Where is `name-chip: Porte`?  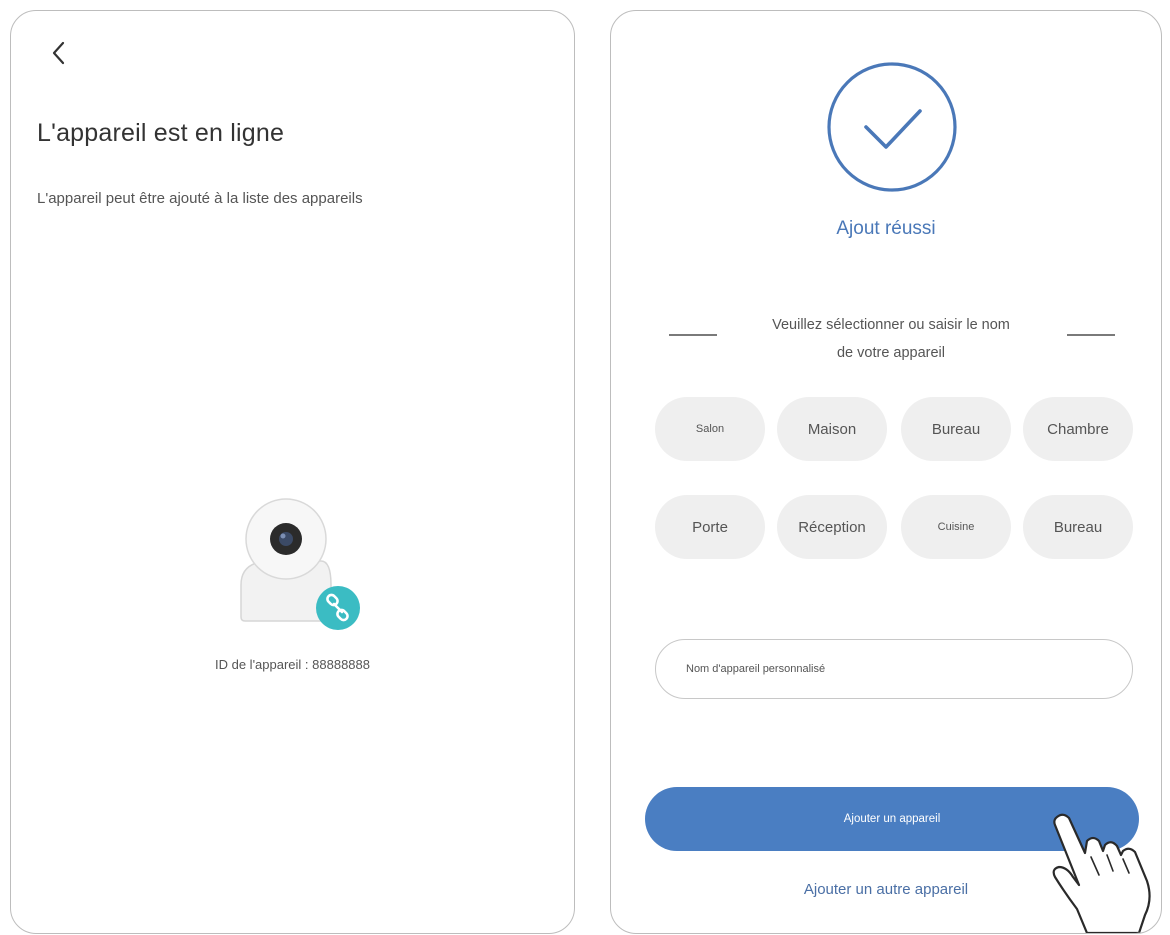 name-chip: Porte is located at coordinates (710, 527).